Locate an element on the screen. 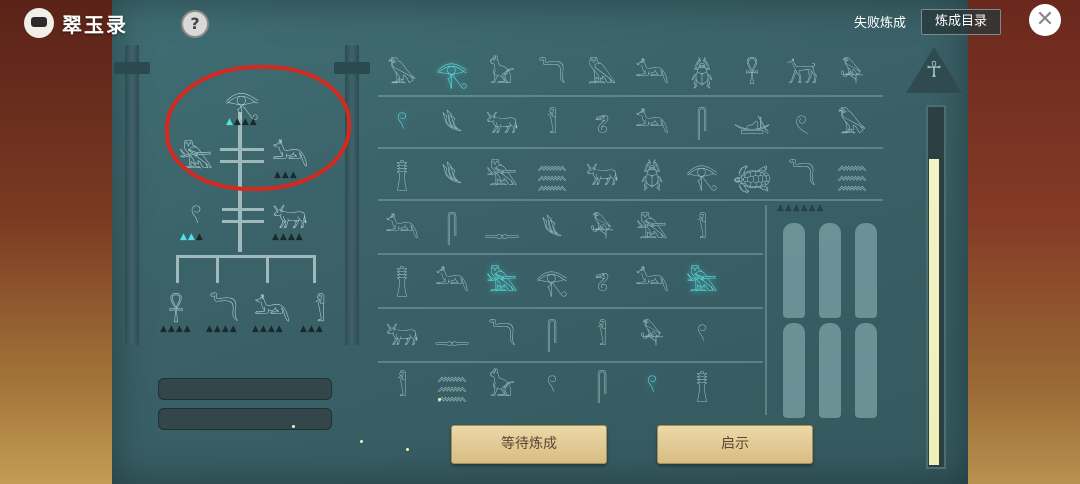  top-bar: 翠玉录 ? 失败炼成 炼成目录 ✕ is located at coordinates (540, 22).